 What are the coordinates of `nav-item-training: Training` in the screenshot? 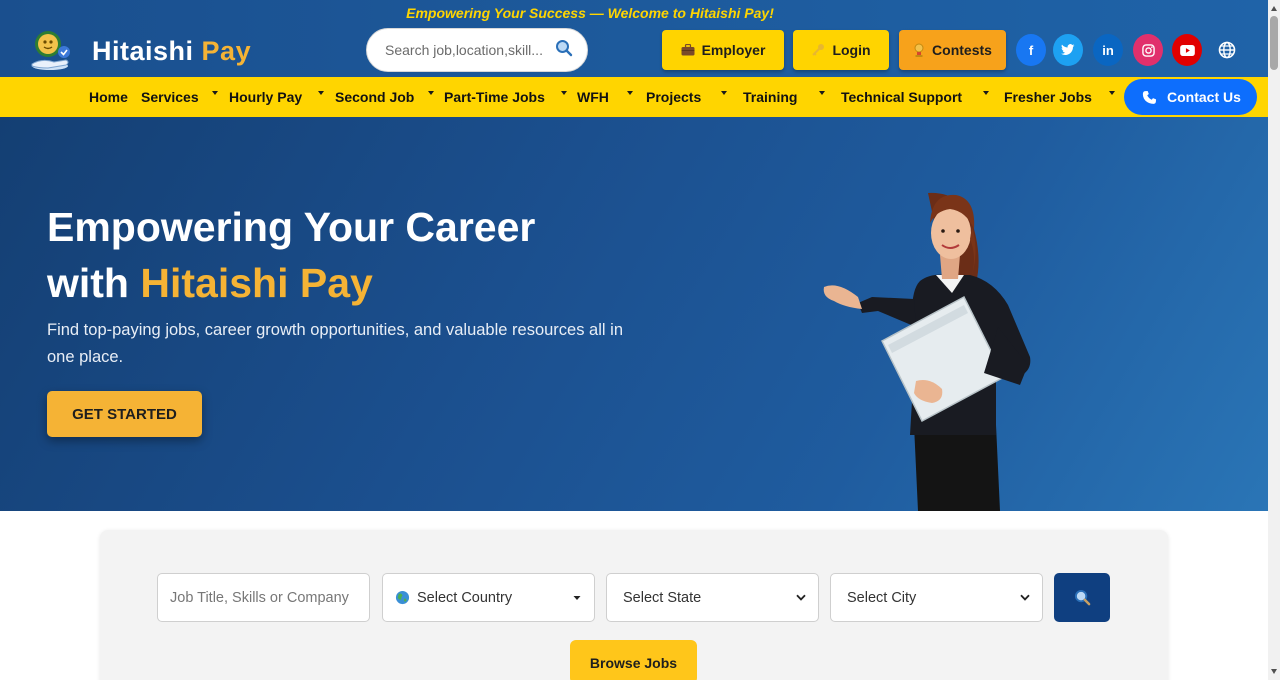 It's located at (770, 97).